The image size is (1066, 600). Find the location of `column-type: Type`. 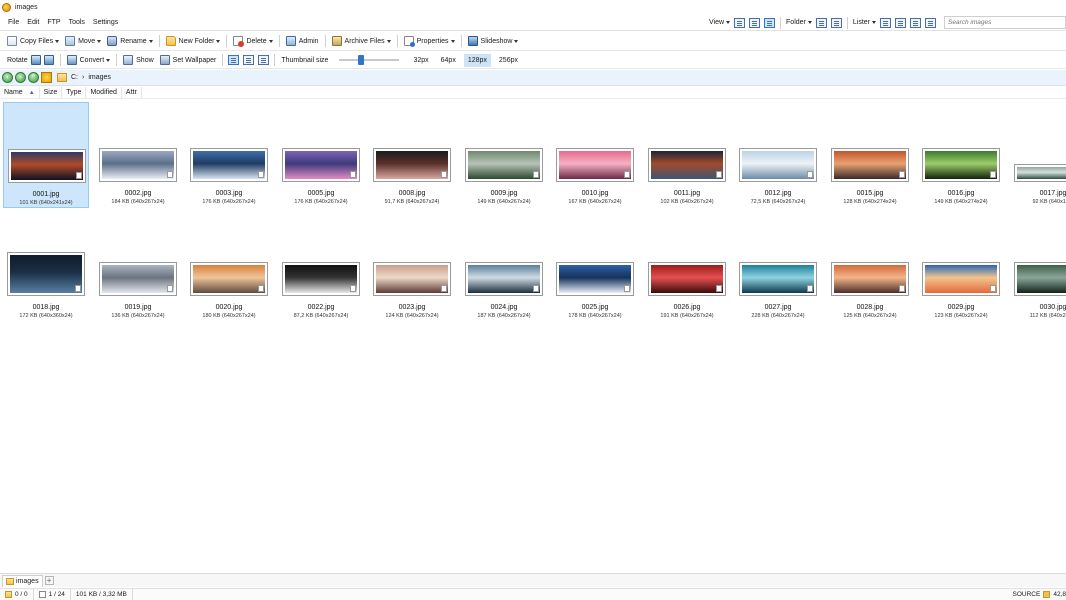

column-type: Type is located at coordinates (74, 92).